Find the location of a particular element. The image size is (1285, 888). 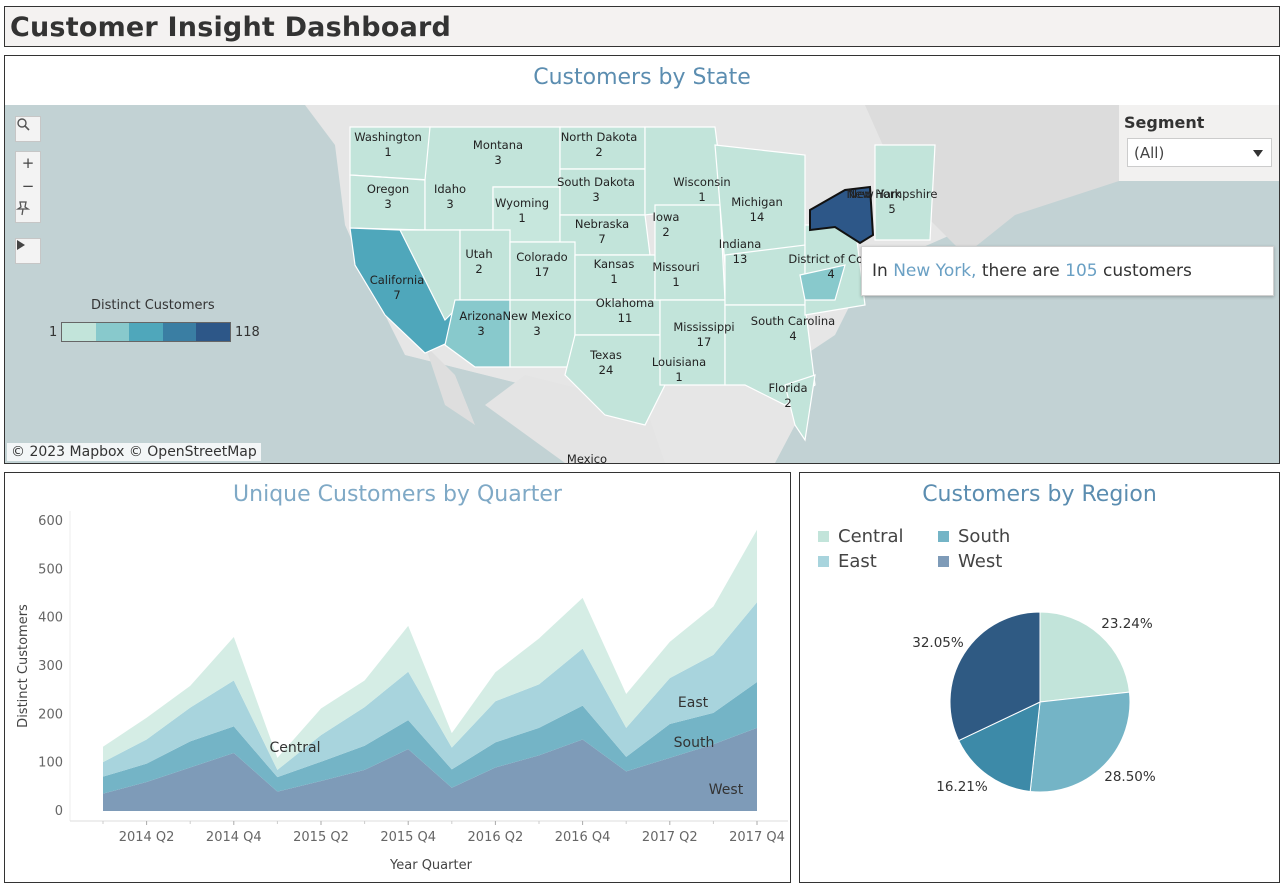

segment-selected-value: (All) is located at coordinates (1149, 153).